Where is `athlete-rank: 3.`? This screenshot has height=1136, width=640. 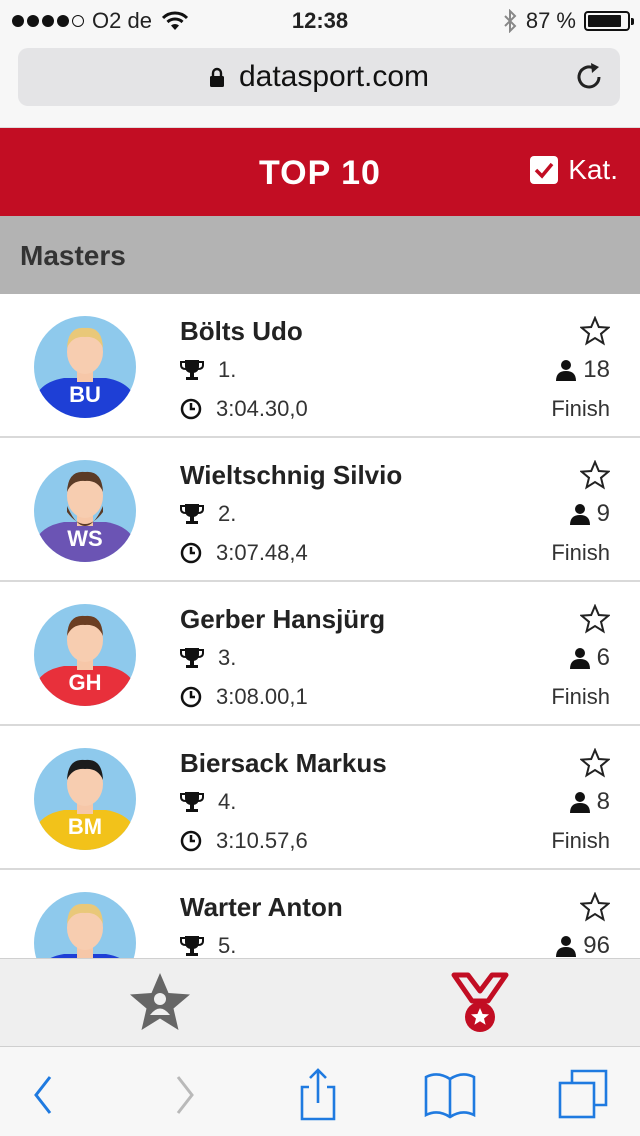 athlete-rank: 3. is located at coordinates (227, 657).